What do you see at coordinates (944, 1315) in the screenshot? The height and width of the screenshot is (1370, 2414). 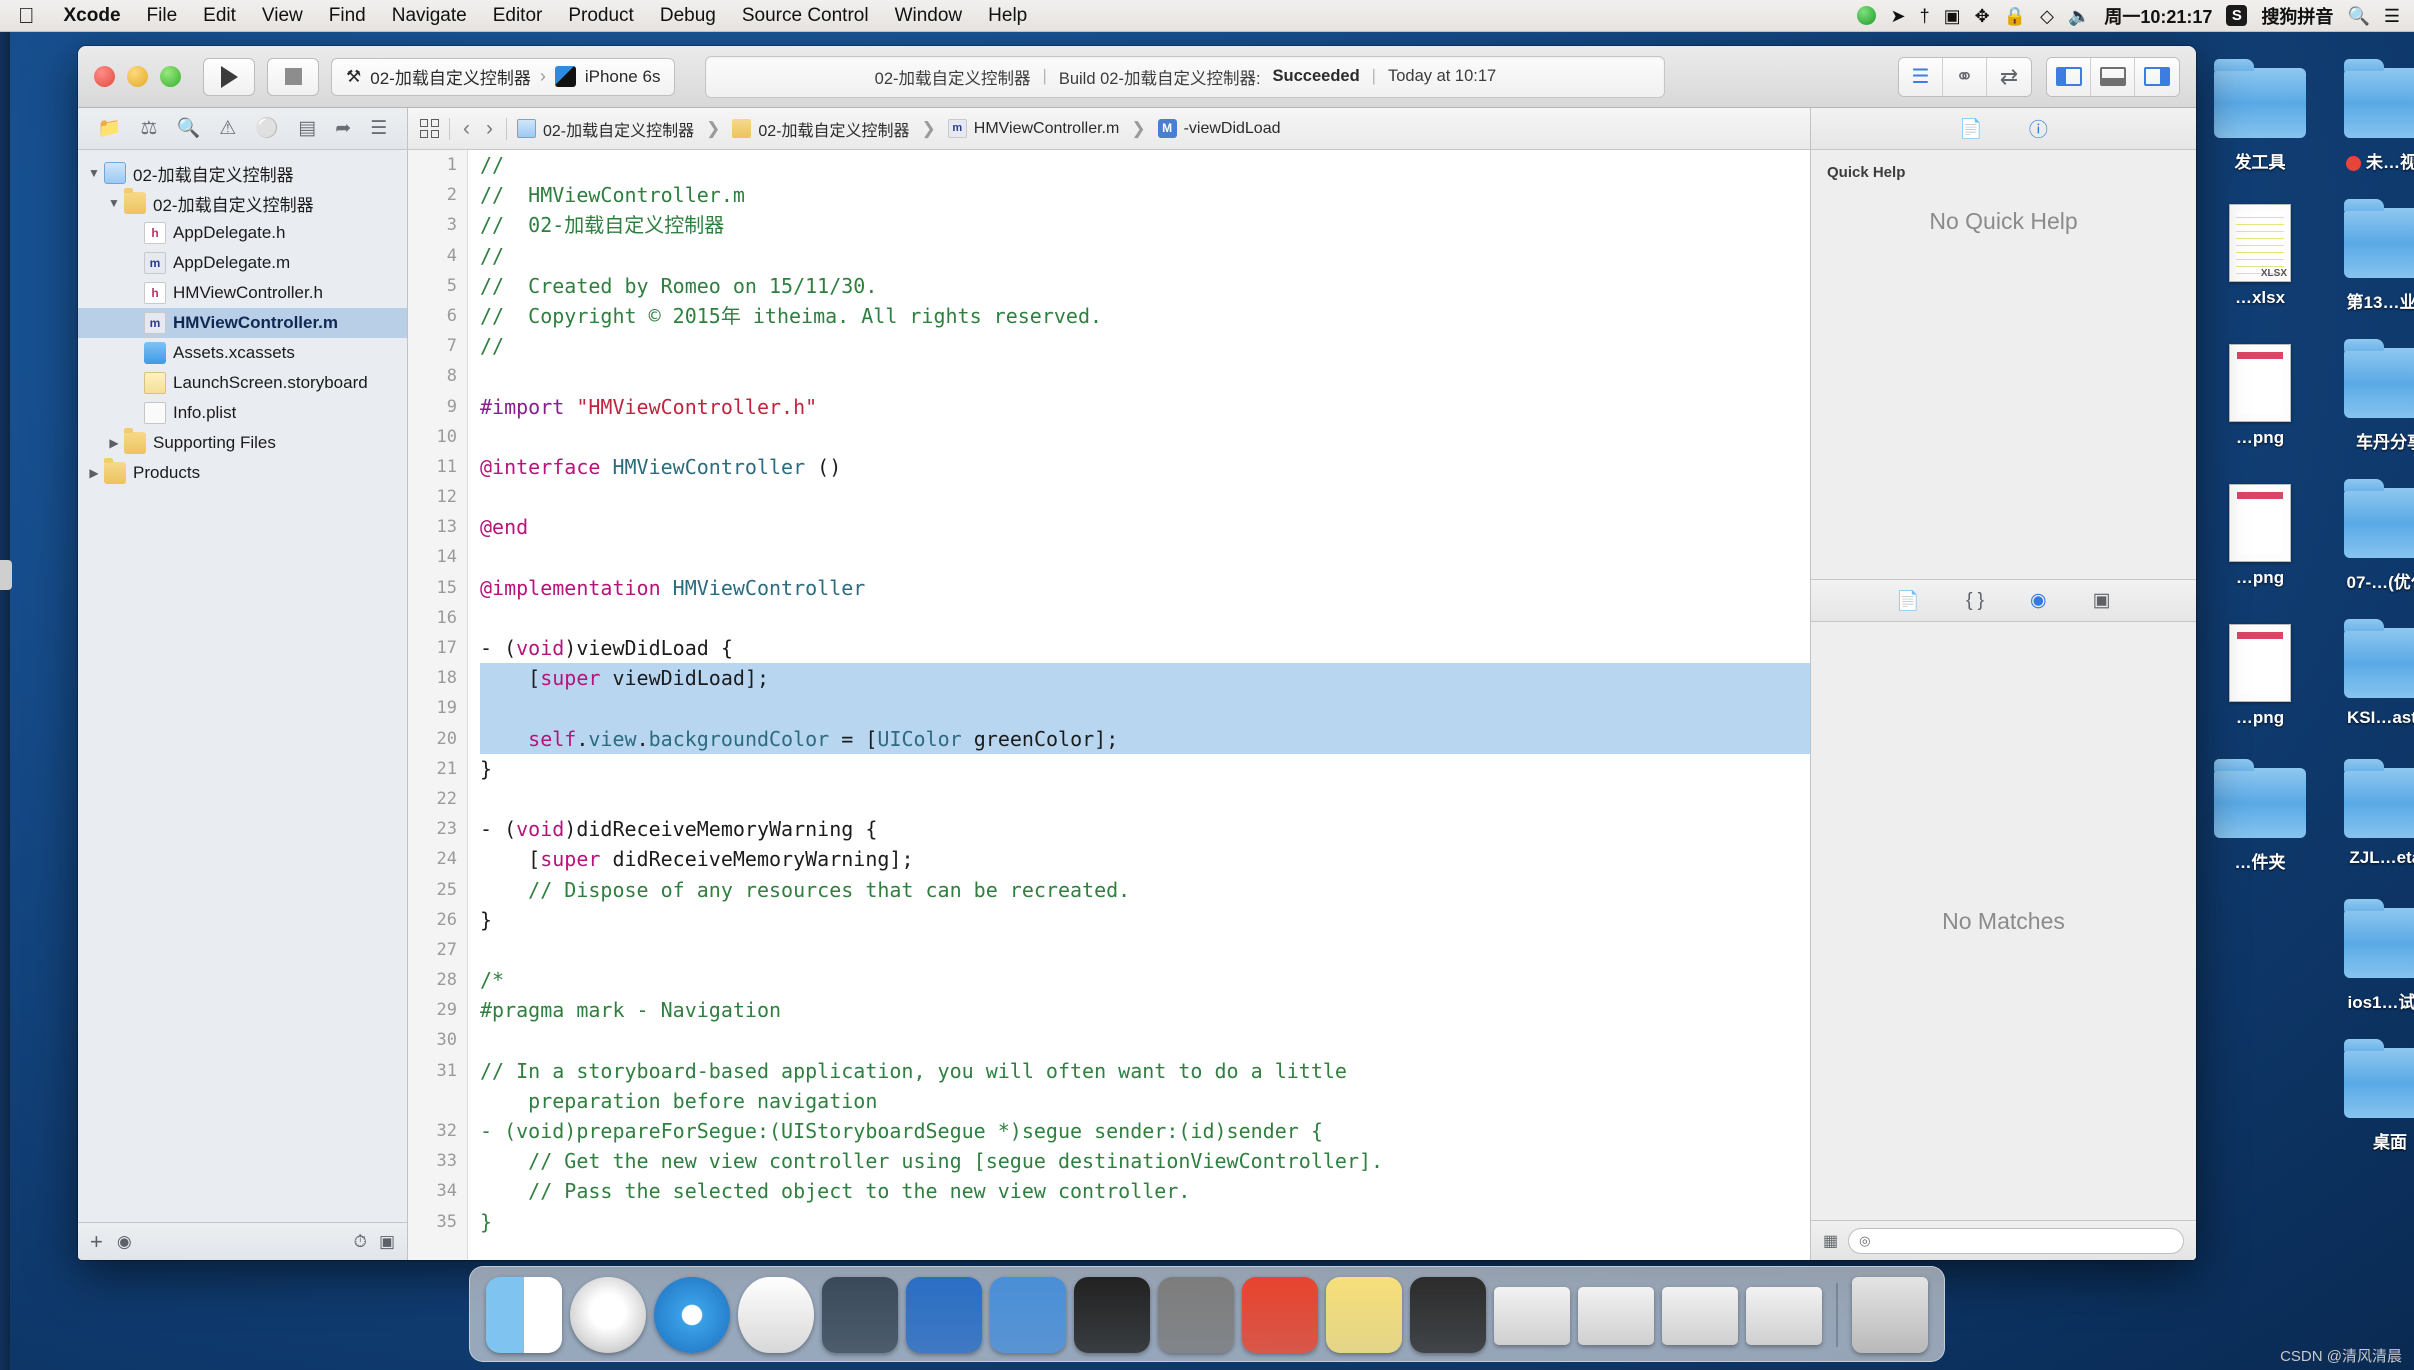 I see `dock-item-xcode` at bounding box center [944, 1315].